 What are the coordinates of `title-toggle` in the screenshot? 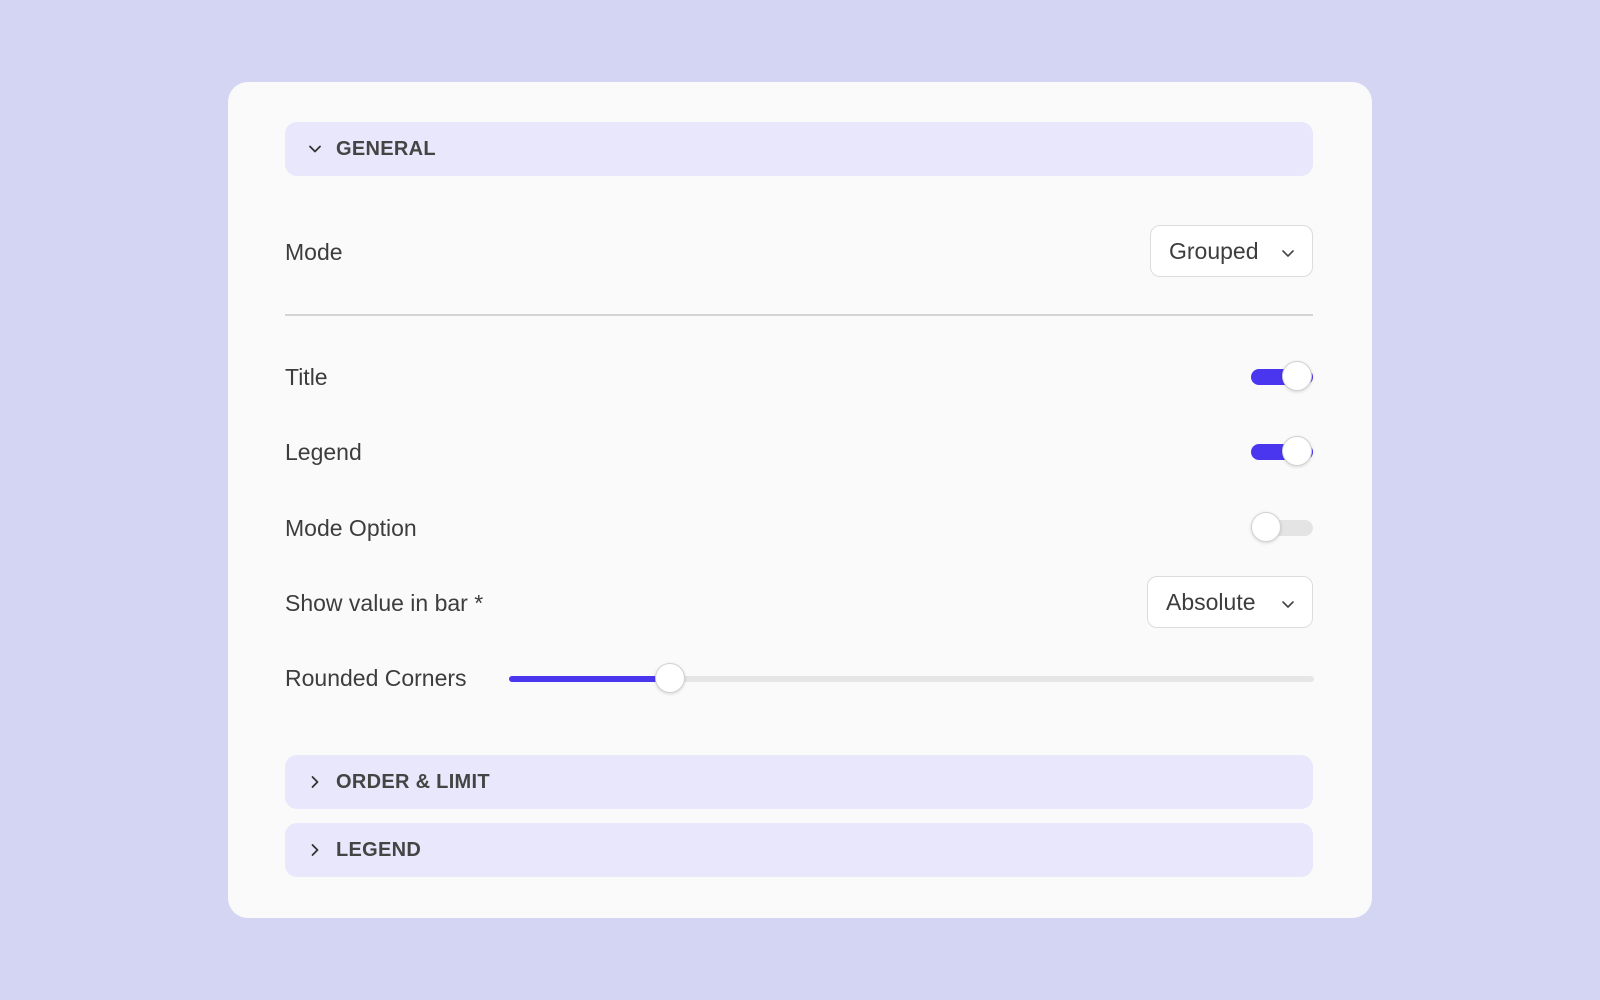 It's located at (1282, 377).